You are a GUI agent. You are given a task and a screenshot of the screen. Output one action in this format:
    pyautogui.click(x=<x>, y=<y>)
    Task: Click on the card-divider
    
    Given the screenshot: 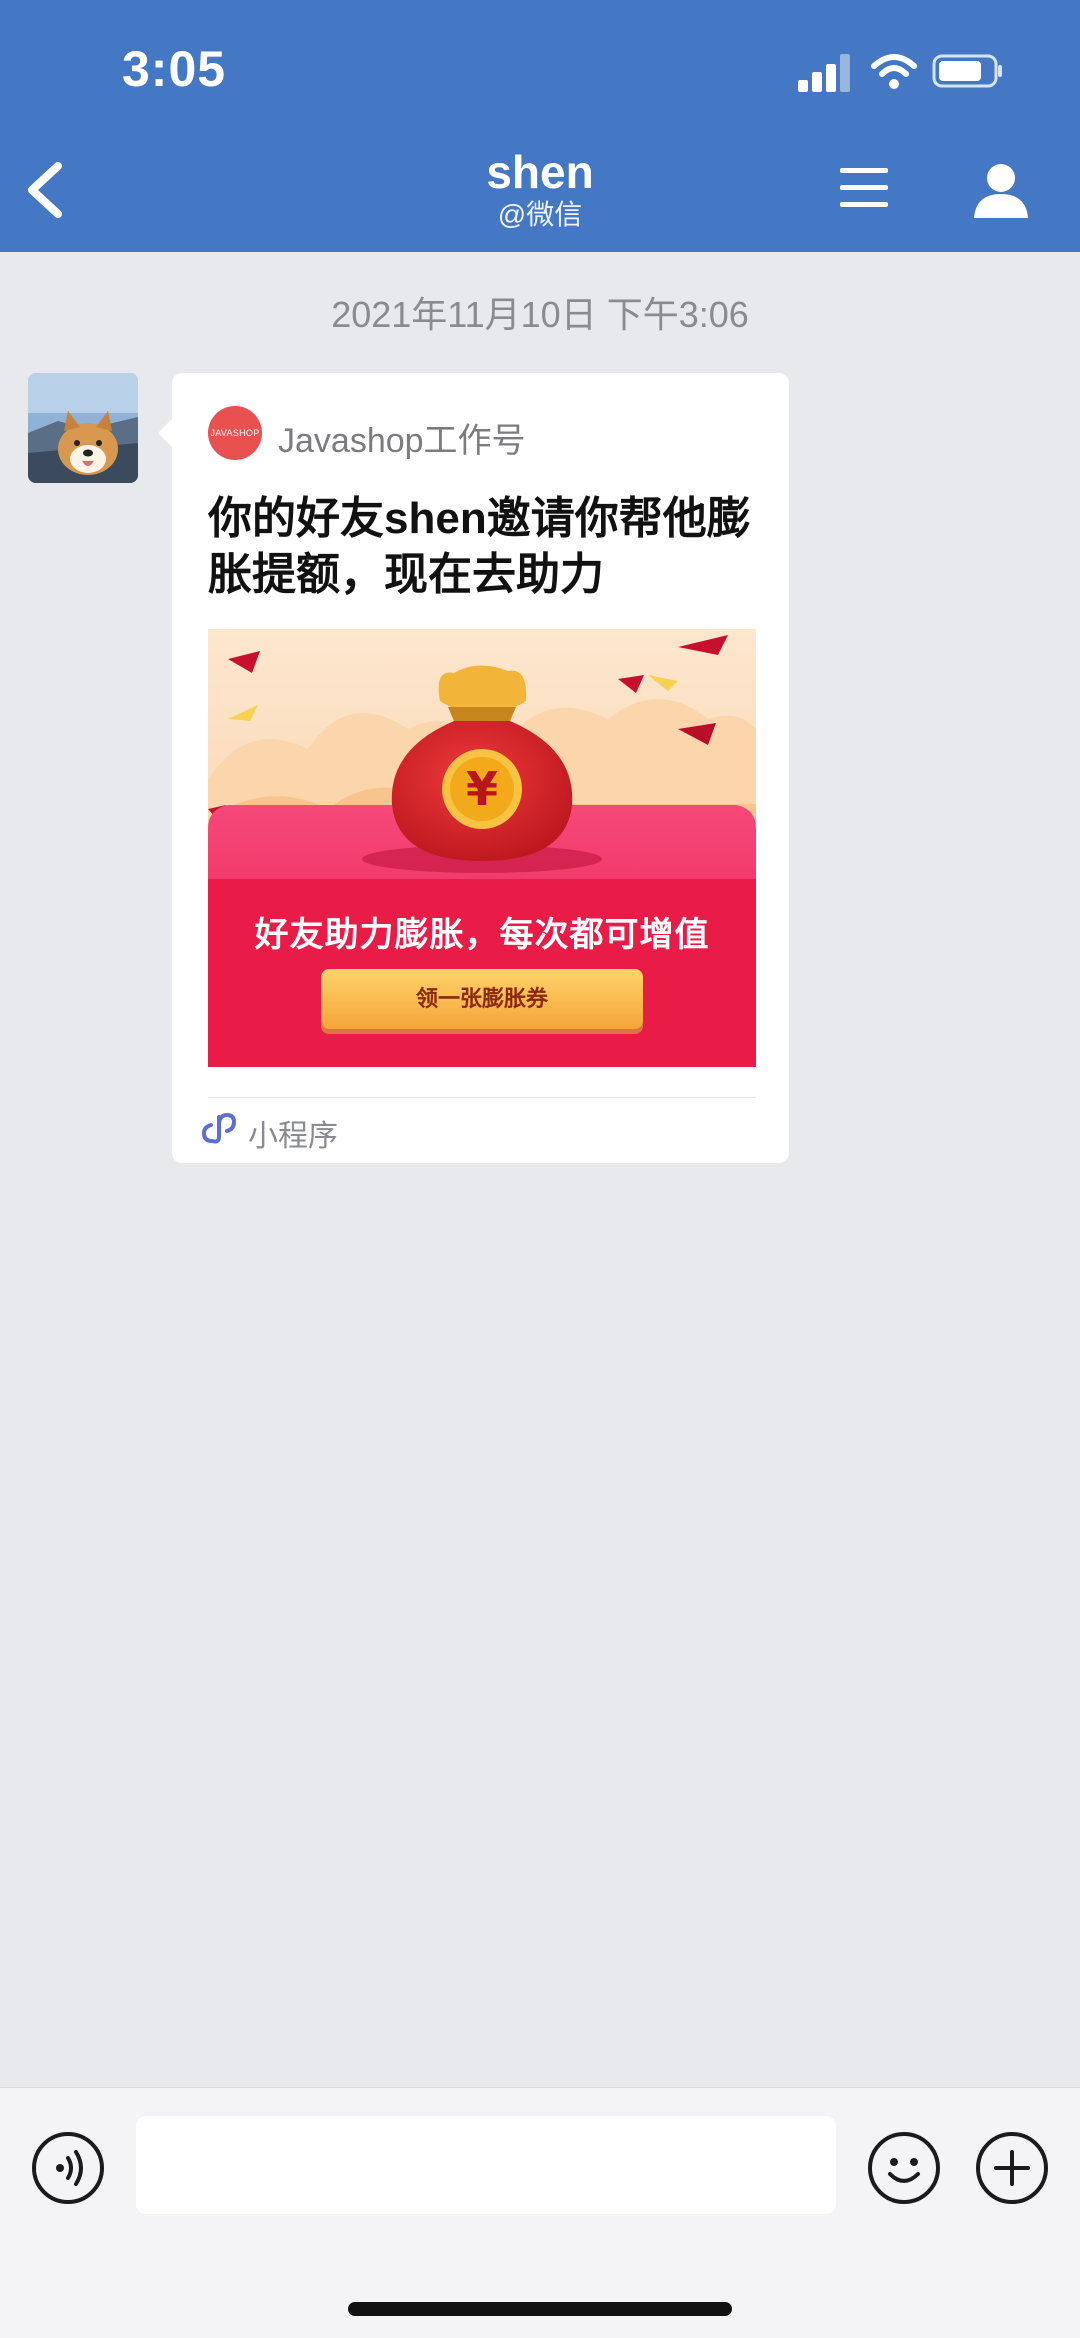 What is the action you would take?
    pyautogui.click(x=482, y=1097)
    